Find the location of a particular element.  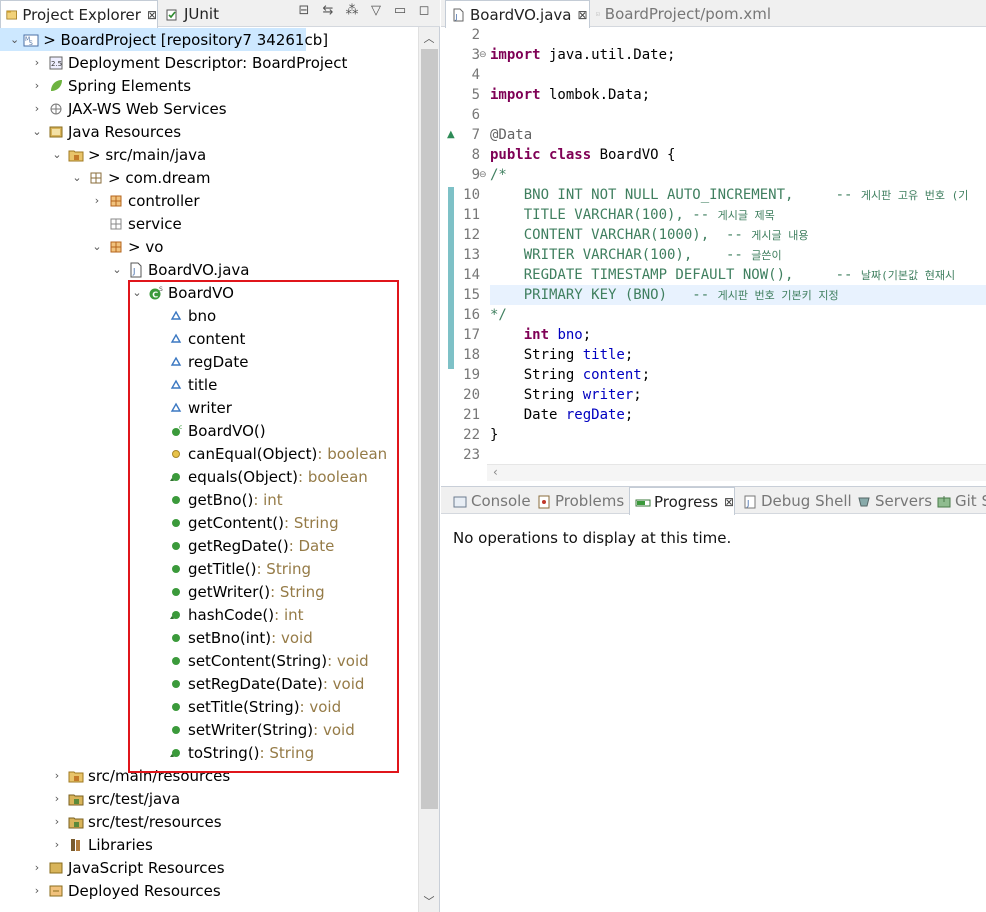

view-menu-icon: ▽ is located at coordinates (376, 11).